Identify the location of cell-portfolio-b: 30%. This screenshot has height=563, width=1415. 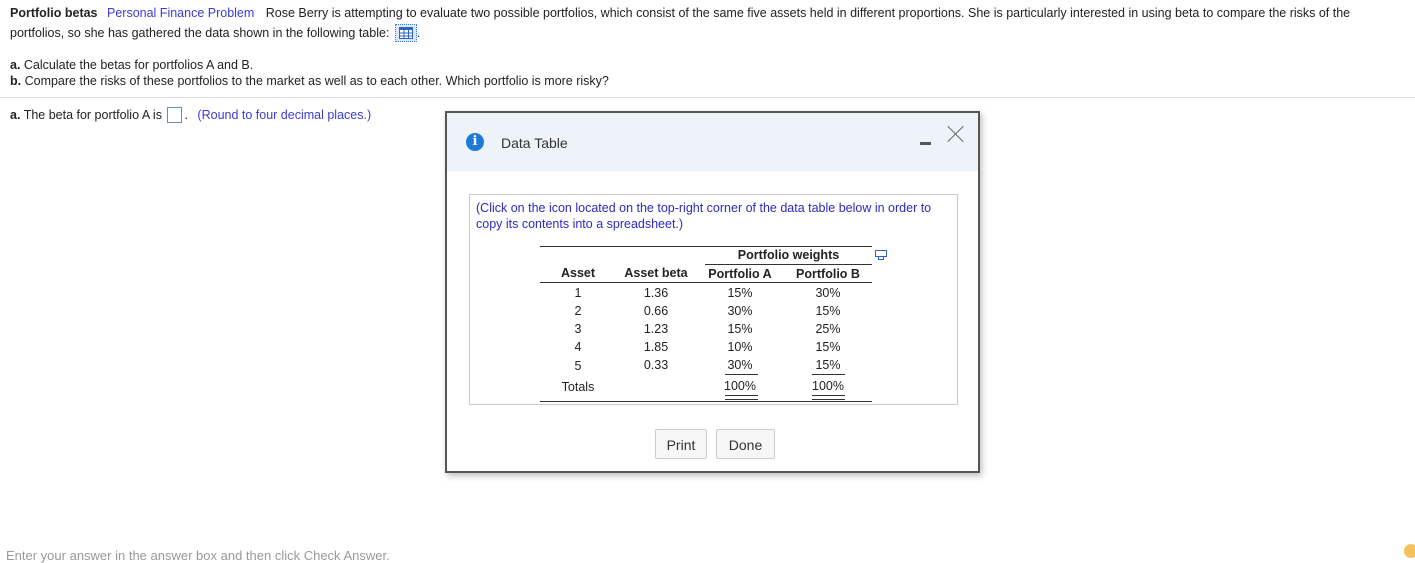
(828, 293).